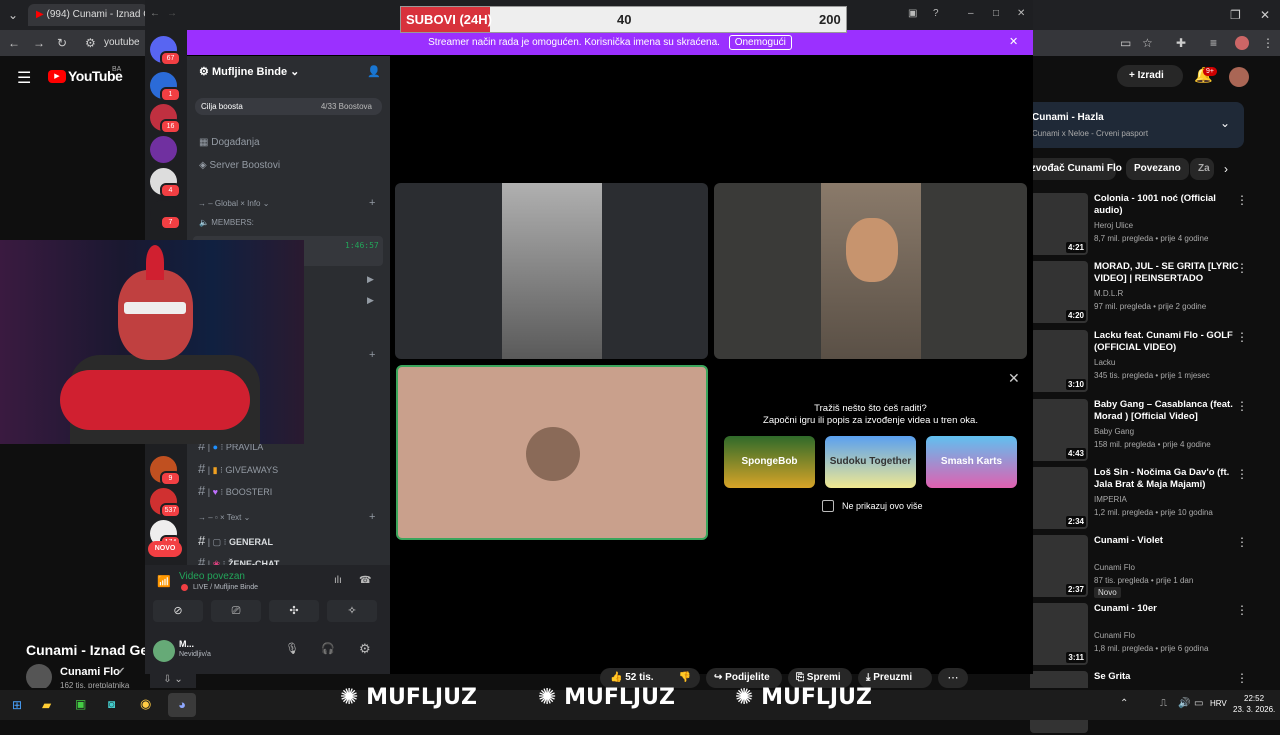  Describe the element at coordinates (1184, 703) in the screenshot. I see `volume-icon: 🔊` at that location.